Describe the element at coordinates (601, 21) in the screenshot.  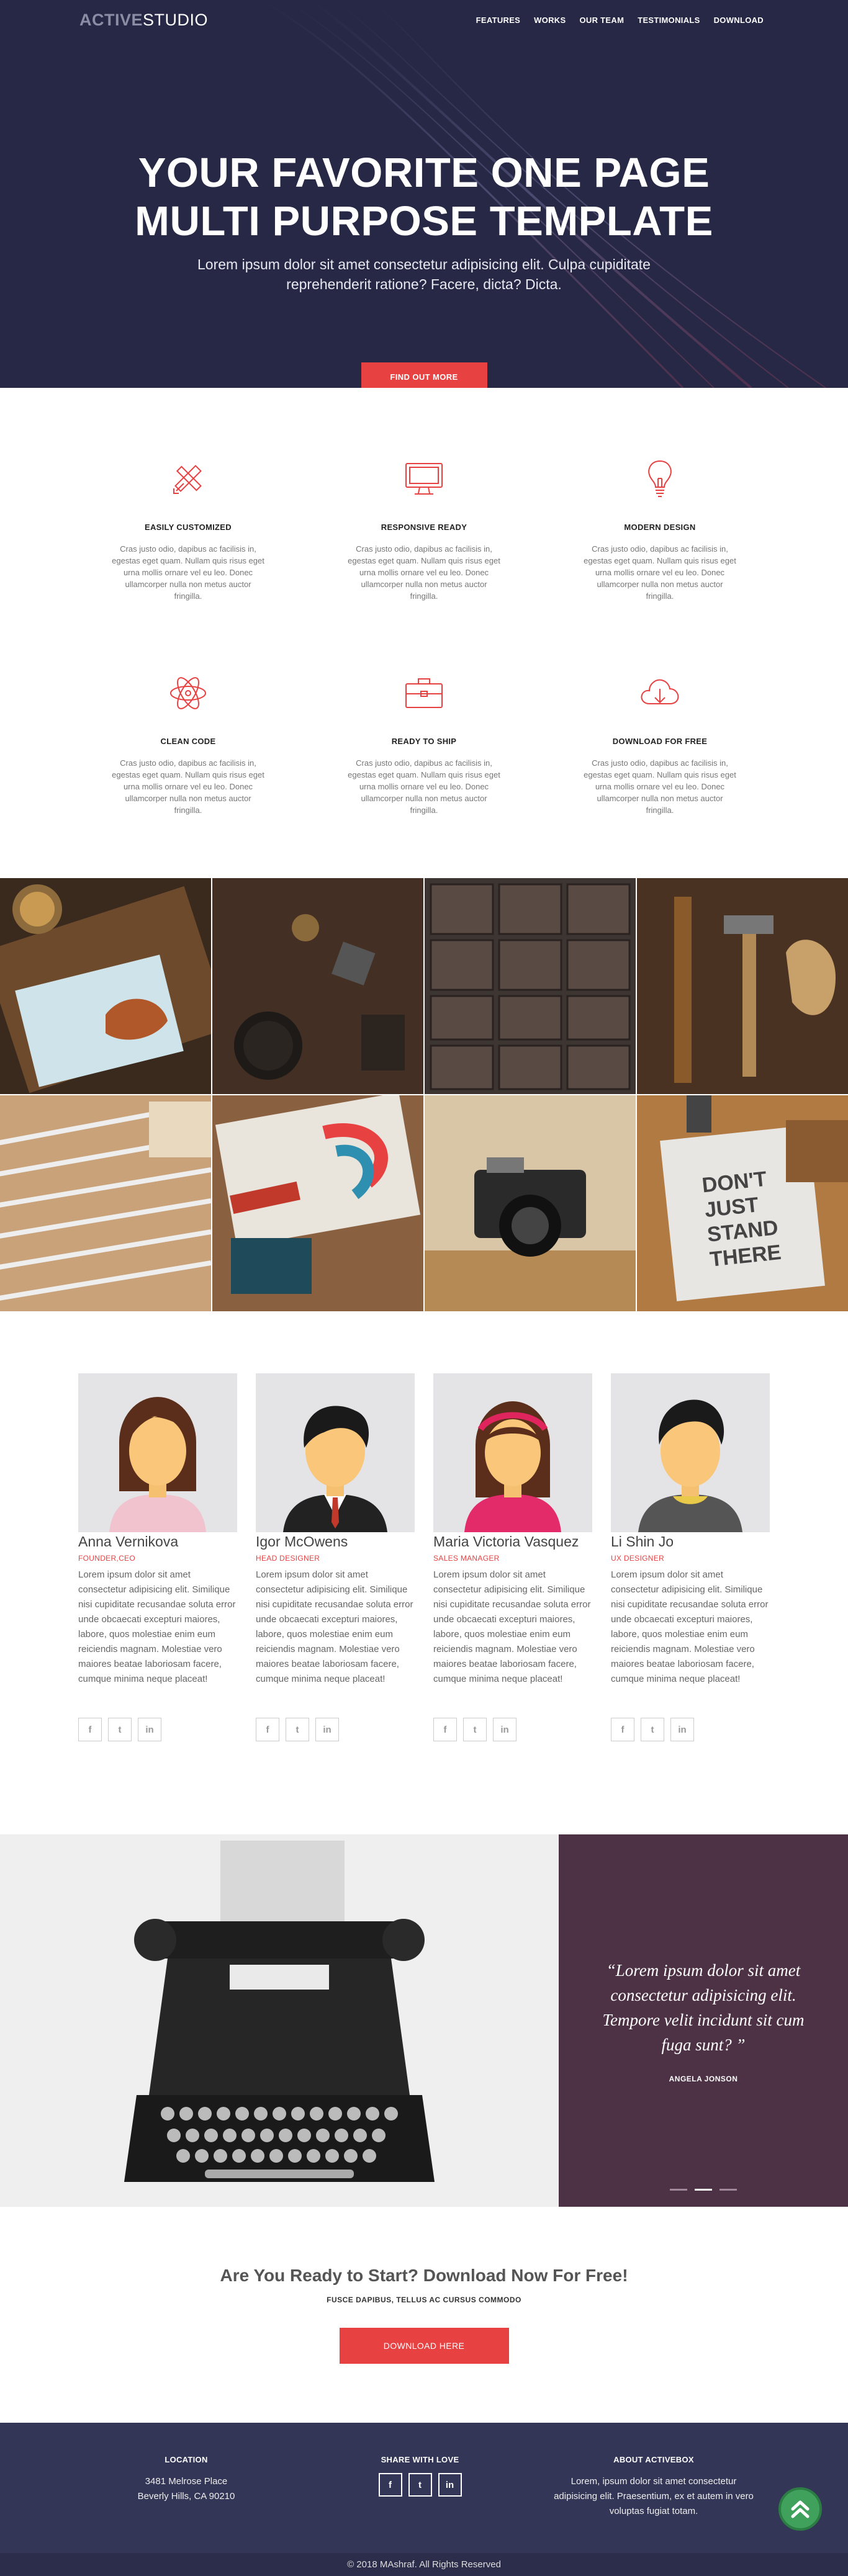
I see `nav-our-team: OUR TEAM` at that location.